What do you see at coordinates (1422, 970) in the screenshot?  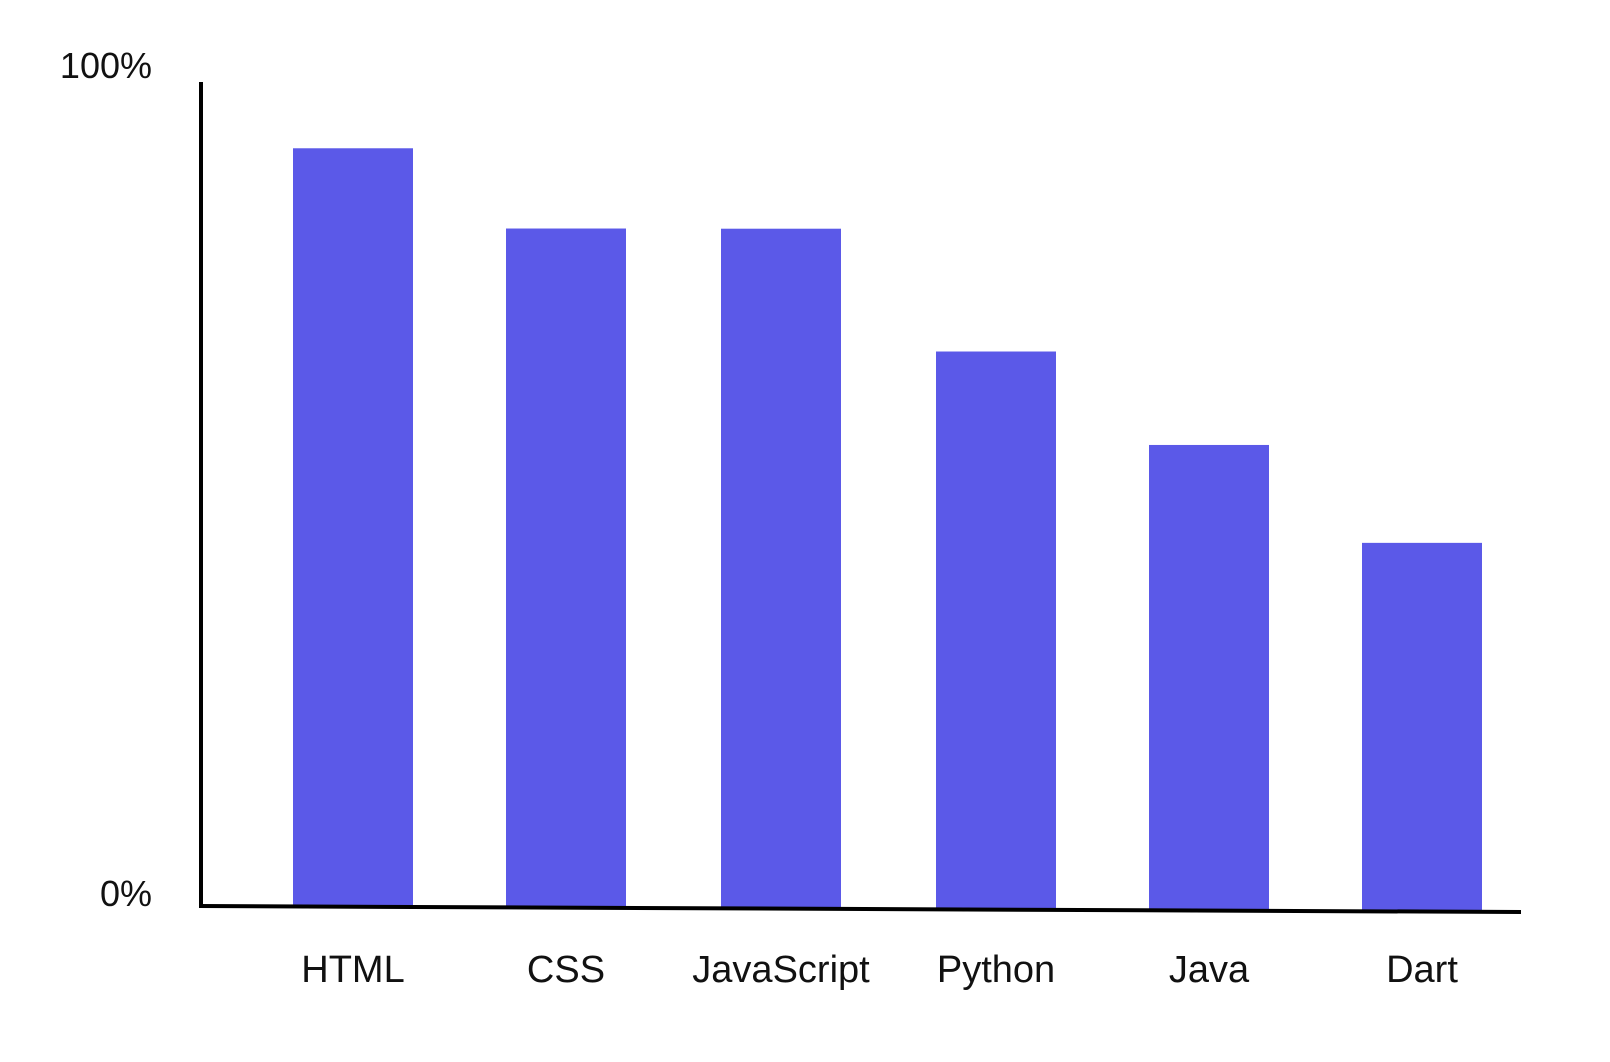 I see `x-tick-label-dart: Dart` at bounding box center [1422, 970].